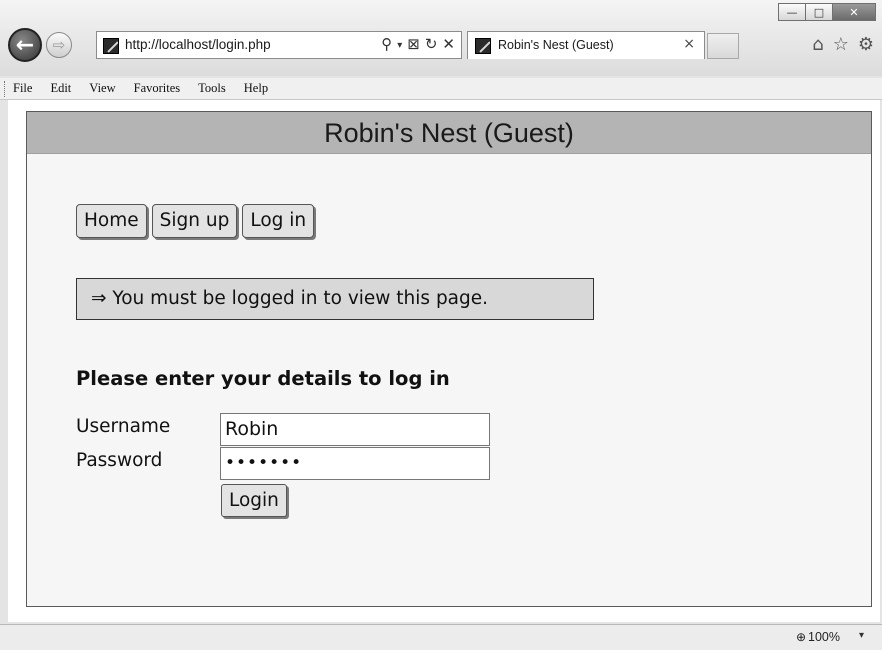  I want to click on form-heading: Please enter your details to log in, so click(263, 378).